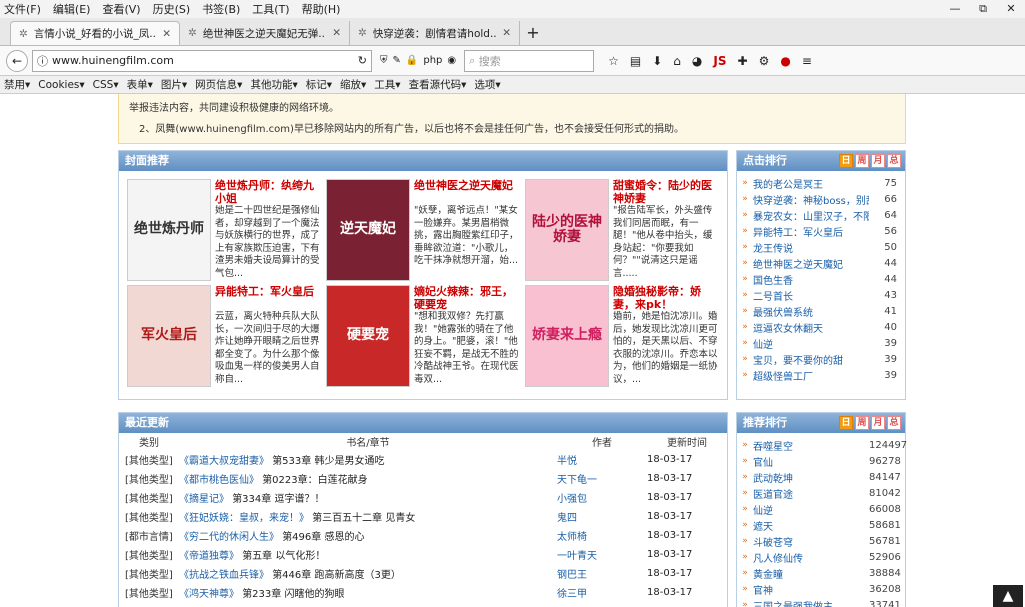 The height and width of the screenshot is (607, 1025). What do you see at coordinates (174, 84) in the screenshot?
I see `bm-images: 图片▾` at bounding box center [174, 84].